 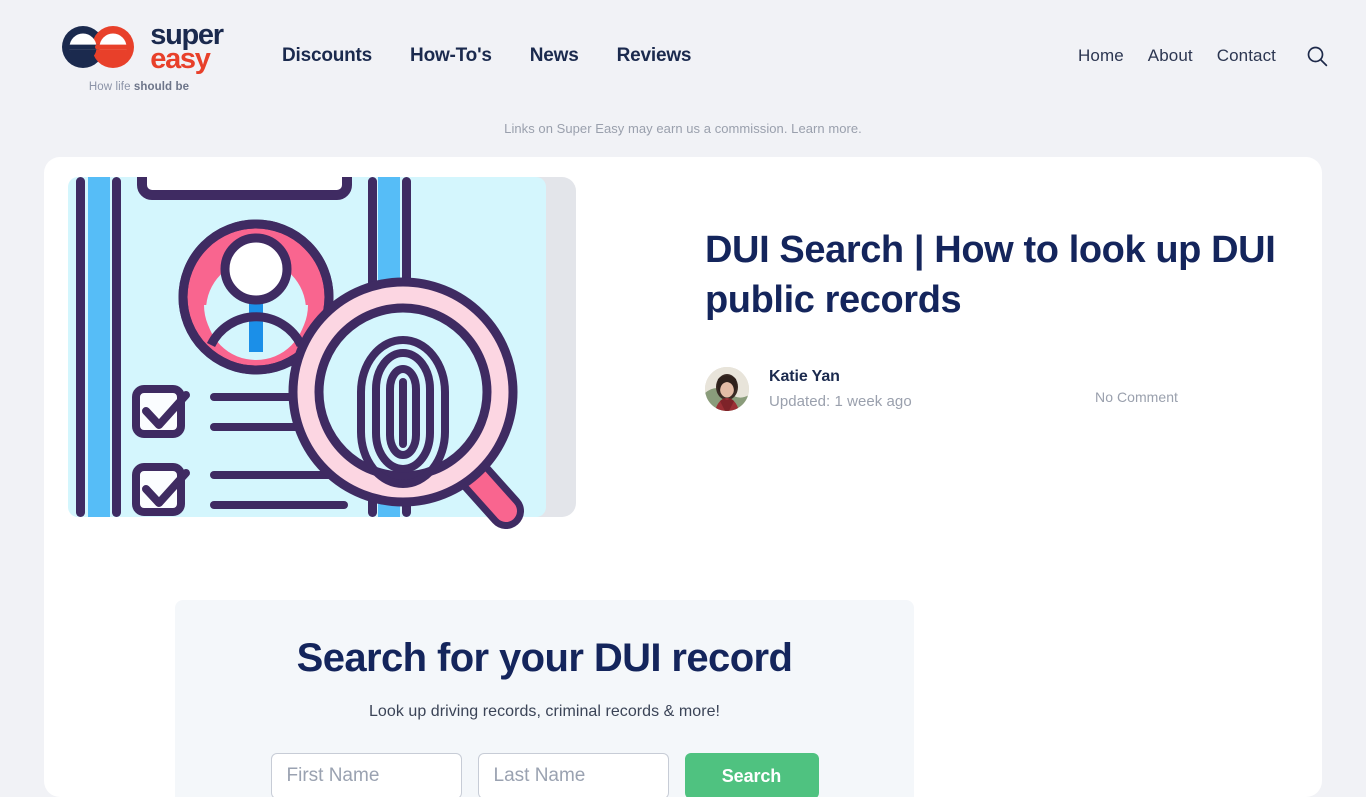 I want to click on comment-count: No Comment, so click(x=1188, y=397).